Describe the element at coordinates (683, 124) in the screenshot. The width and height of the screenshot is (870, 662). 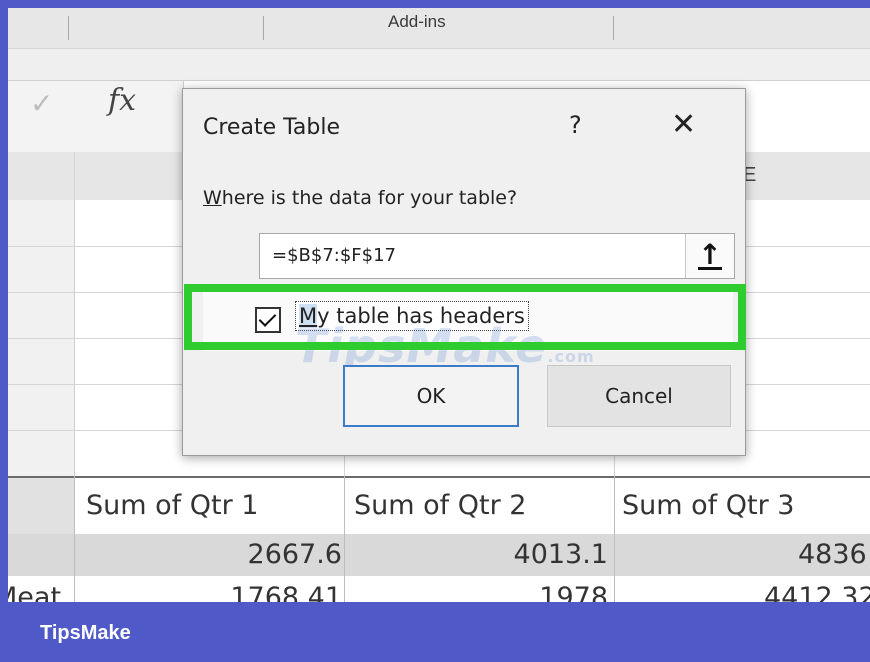
I see `close-icon: ✕` at that location.